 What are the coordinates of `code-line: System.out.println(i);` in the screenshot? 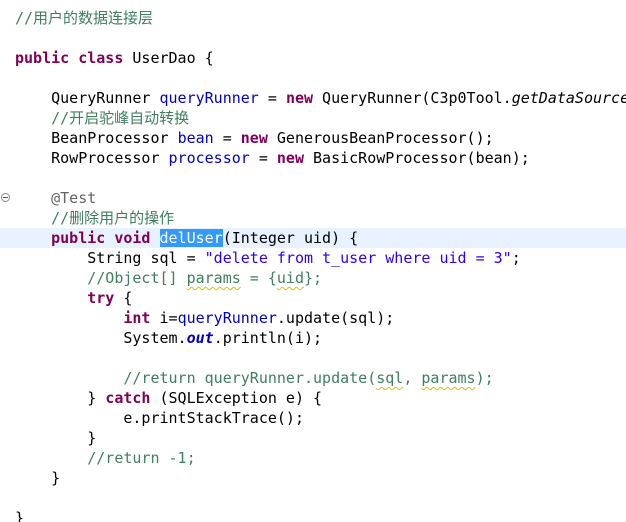 It's located at (313, 338).